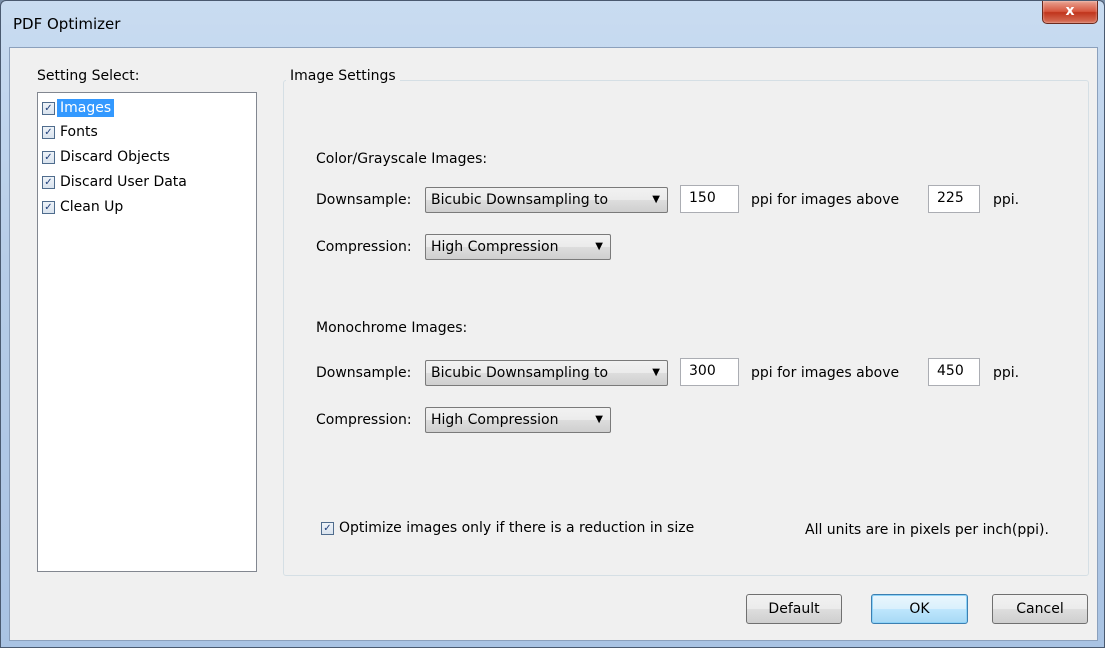 Image resolution: width=1105 pixels, height=648 pixels. Describe the element at coordinates (364, 200) in the screenshot. I see `color-downsample-label: Downsample:` at that location.